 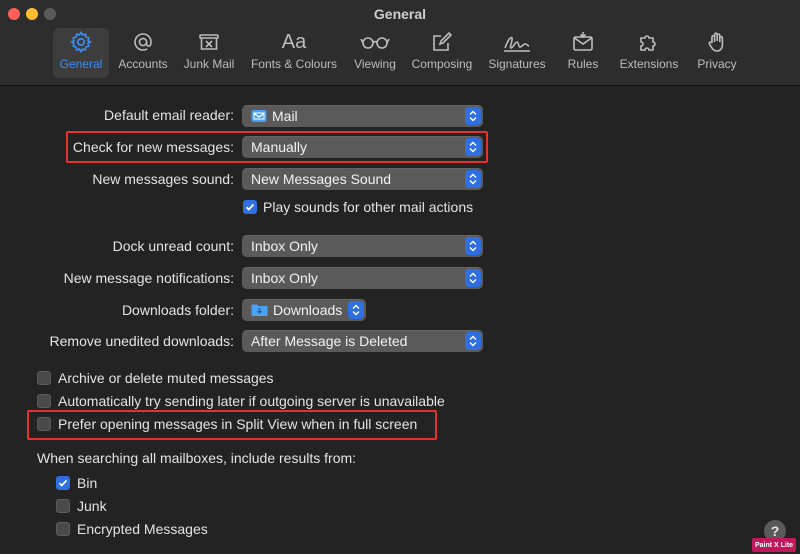 What do you see at coordinates (63, 529) in the screenshot?
I see `search-encrypted-checkbox` at bounding box center [63, 529].